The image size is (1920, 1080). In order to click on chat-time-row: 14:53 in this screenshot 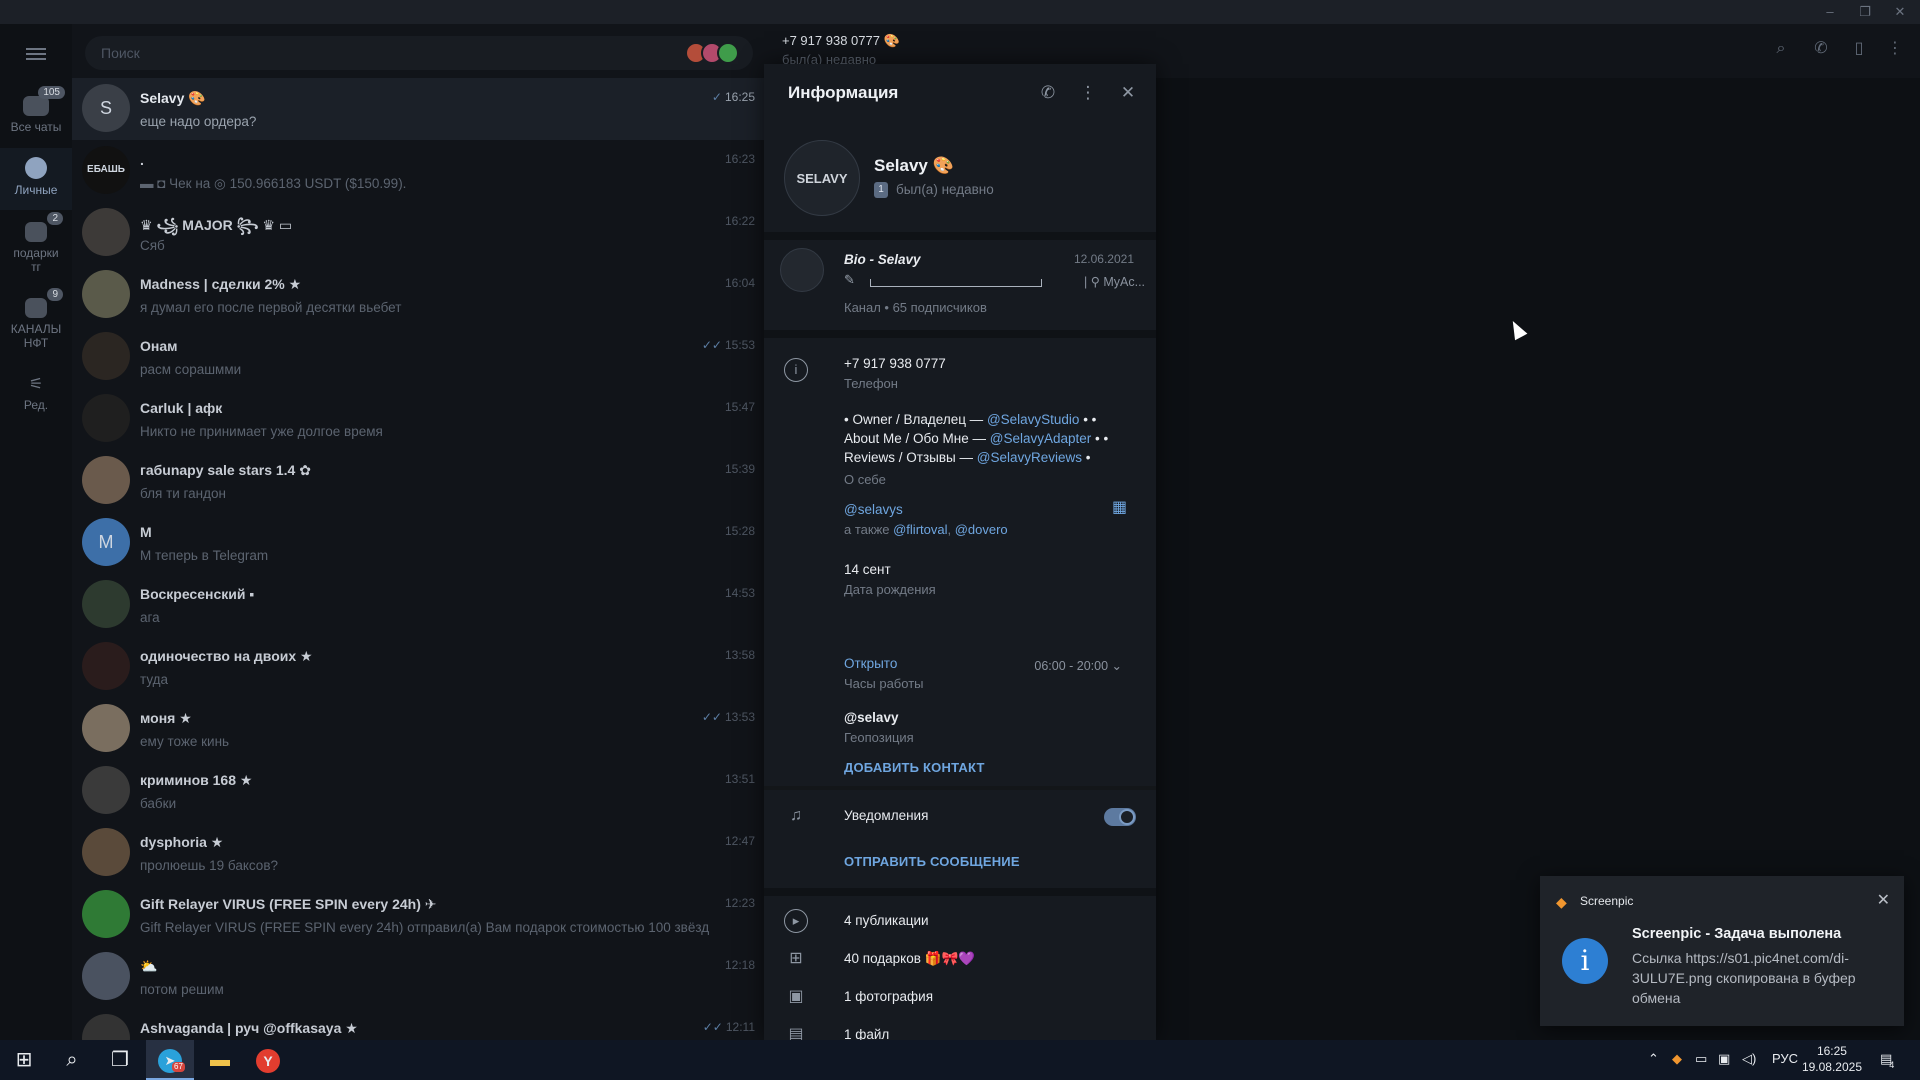, I will do `click(738, 593)`.